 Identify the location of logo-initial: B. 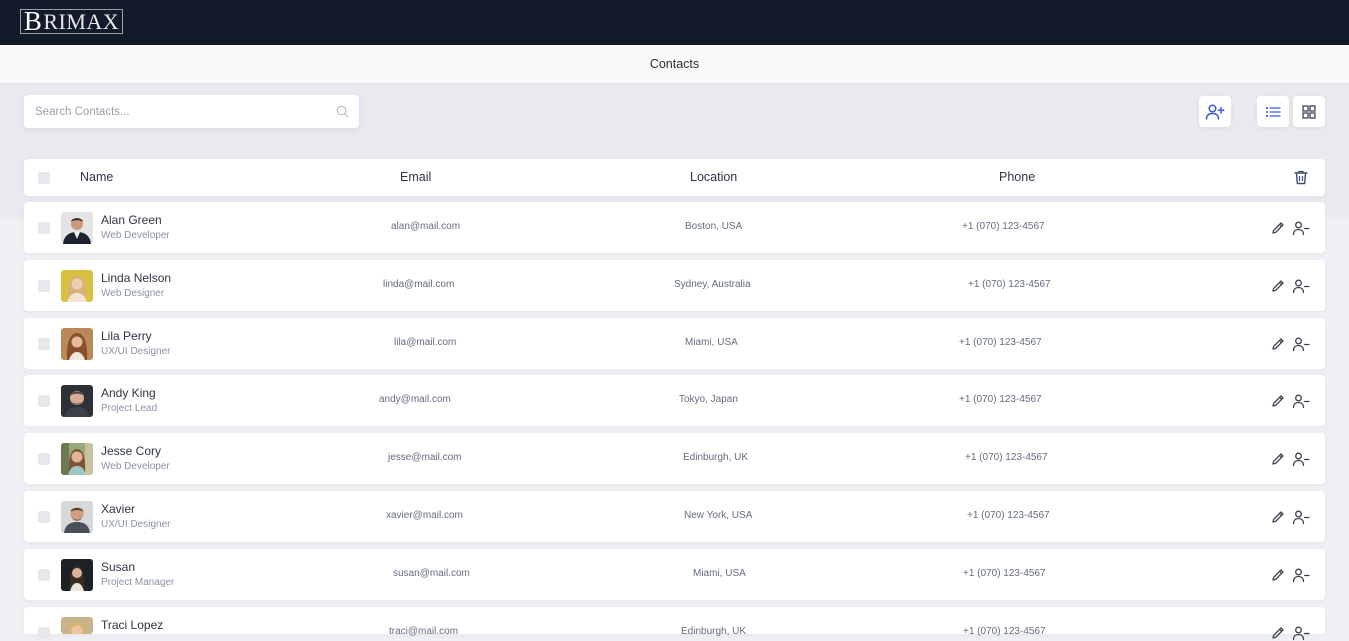
(33, 21).